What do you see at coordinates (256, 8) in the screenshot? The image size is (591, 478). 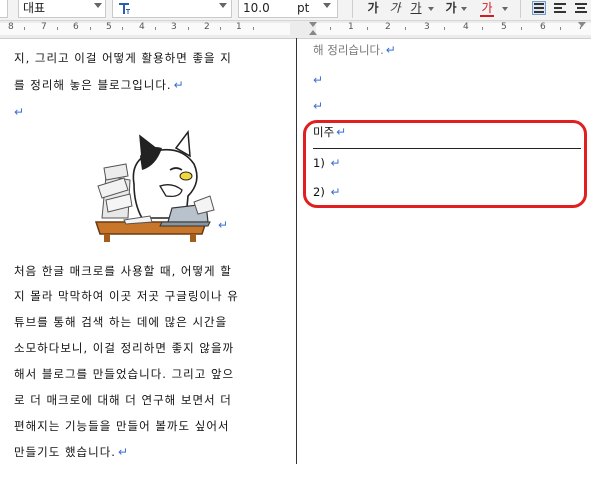 I see `font-size-value: 10.0` at bounding box center [256, 8].